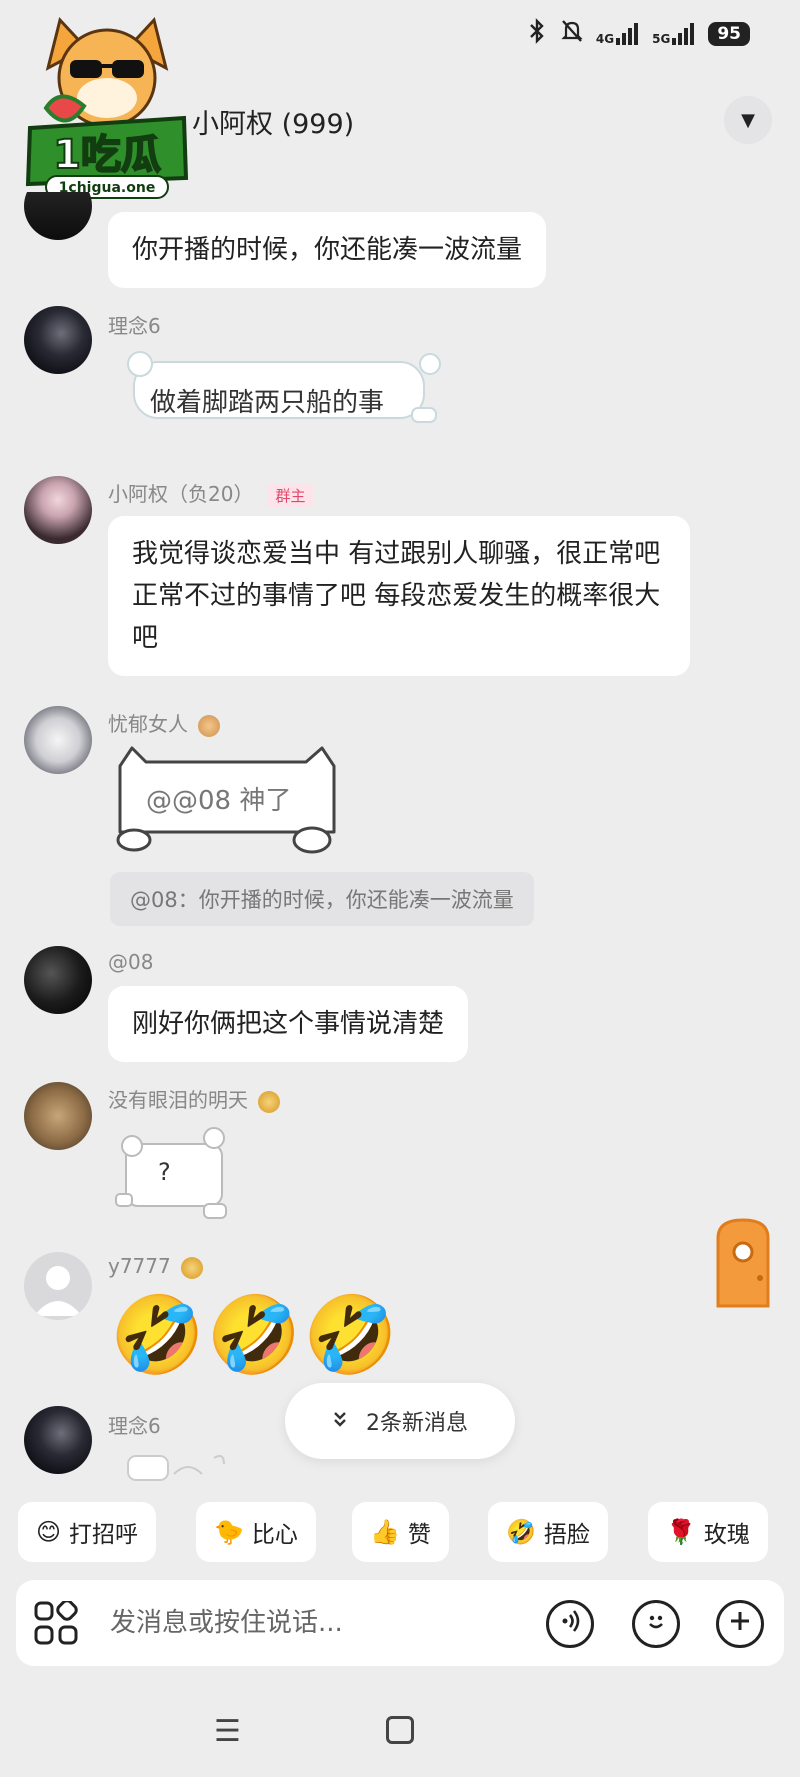 Image resolution: width=800 pixels, height=1777 pixels. What do you see at coordinates (290, 495) in the screenshot?
I see `role-badge: 群主` at bounding box center [290, 495].